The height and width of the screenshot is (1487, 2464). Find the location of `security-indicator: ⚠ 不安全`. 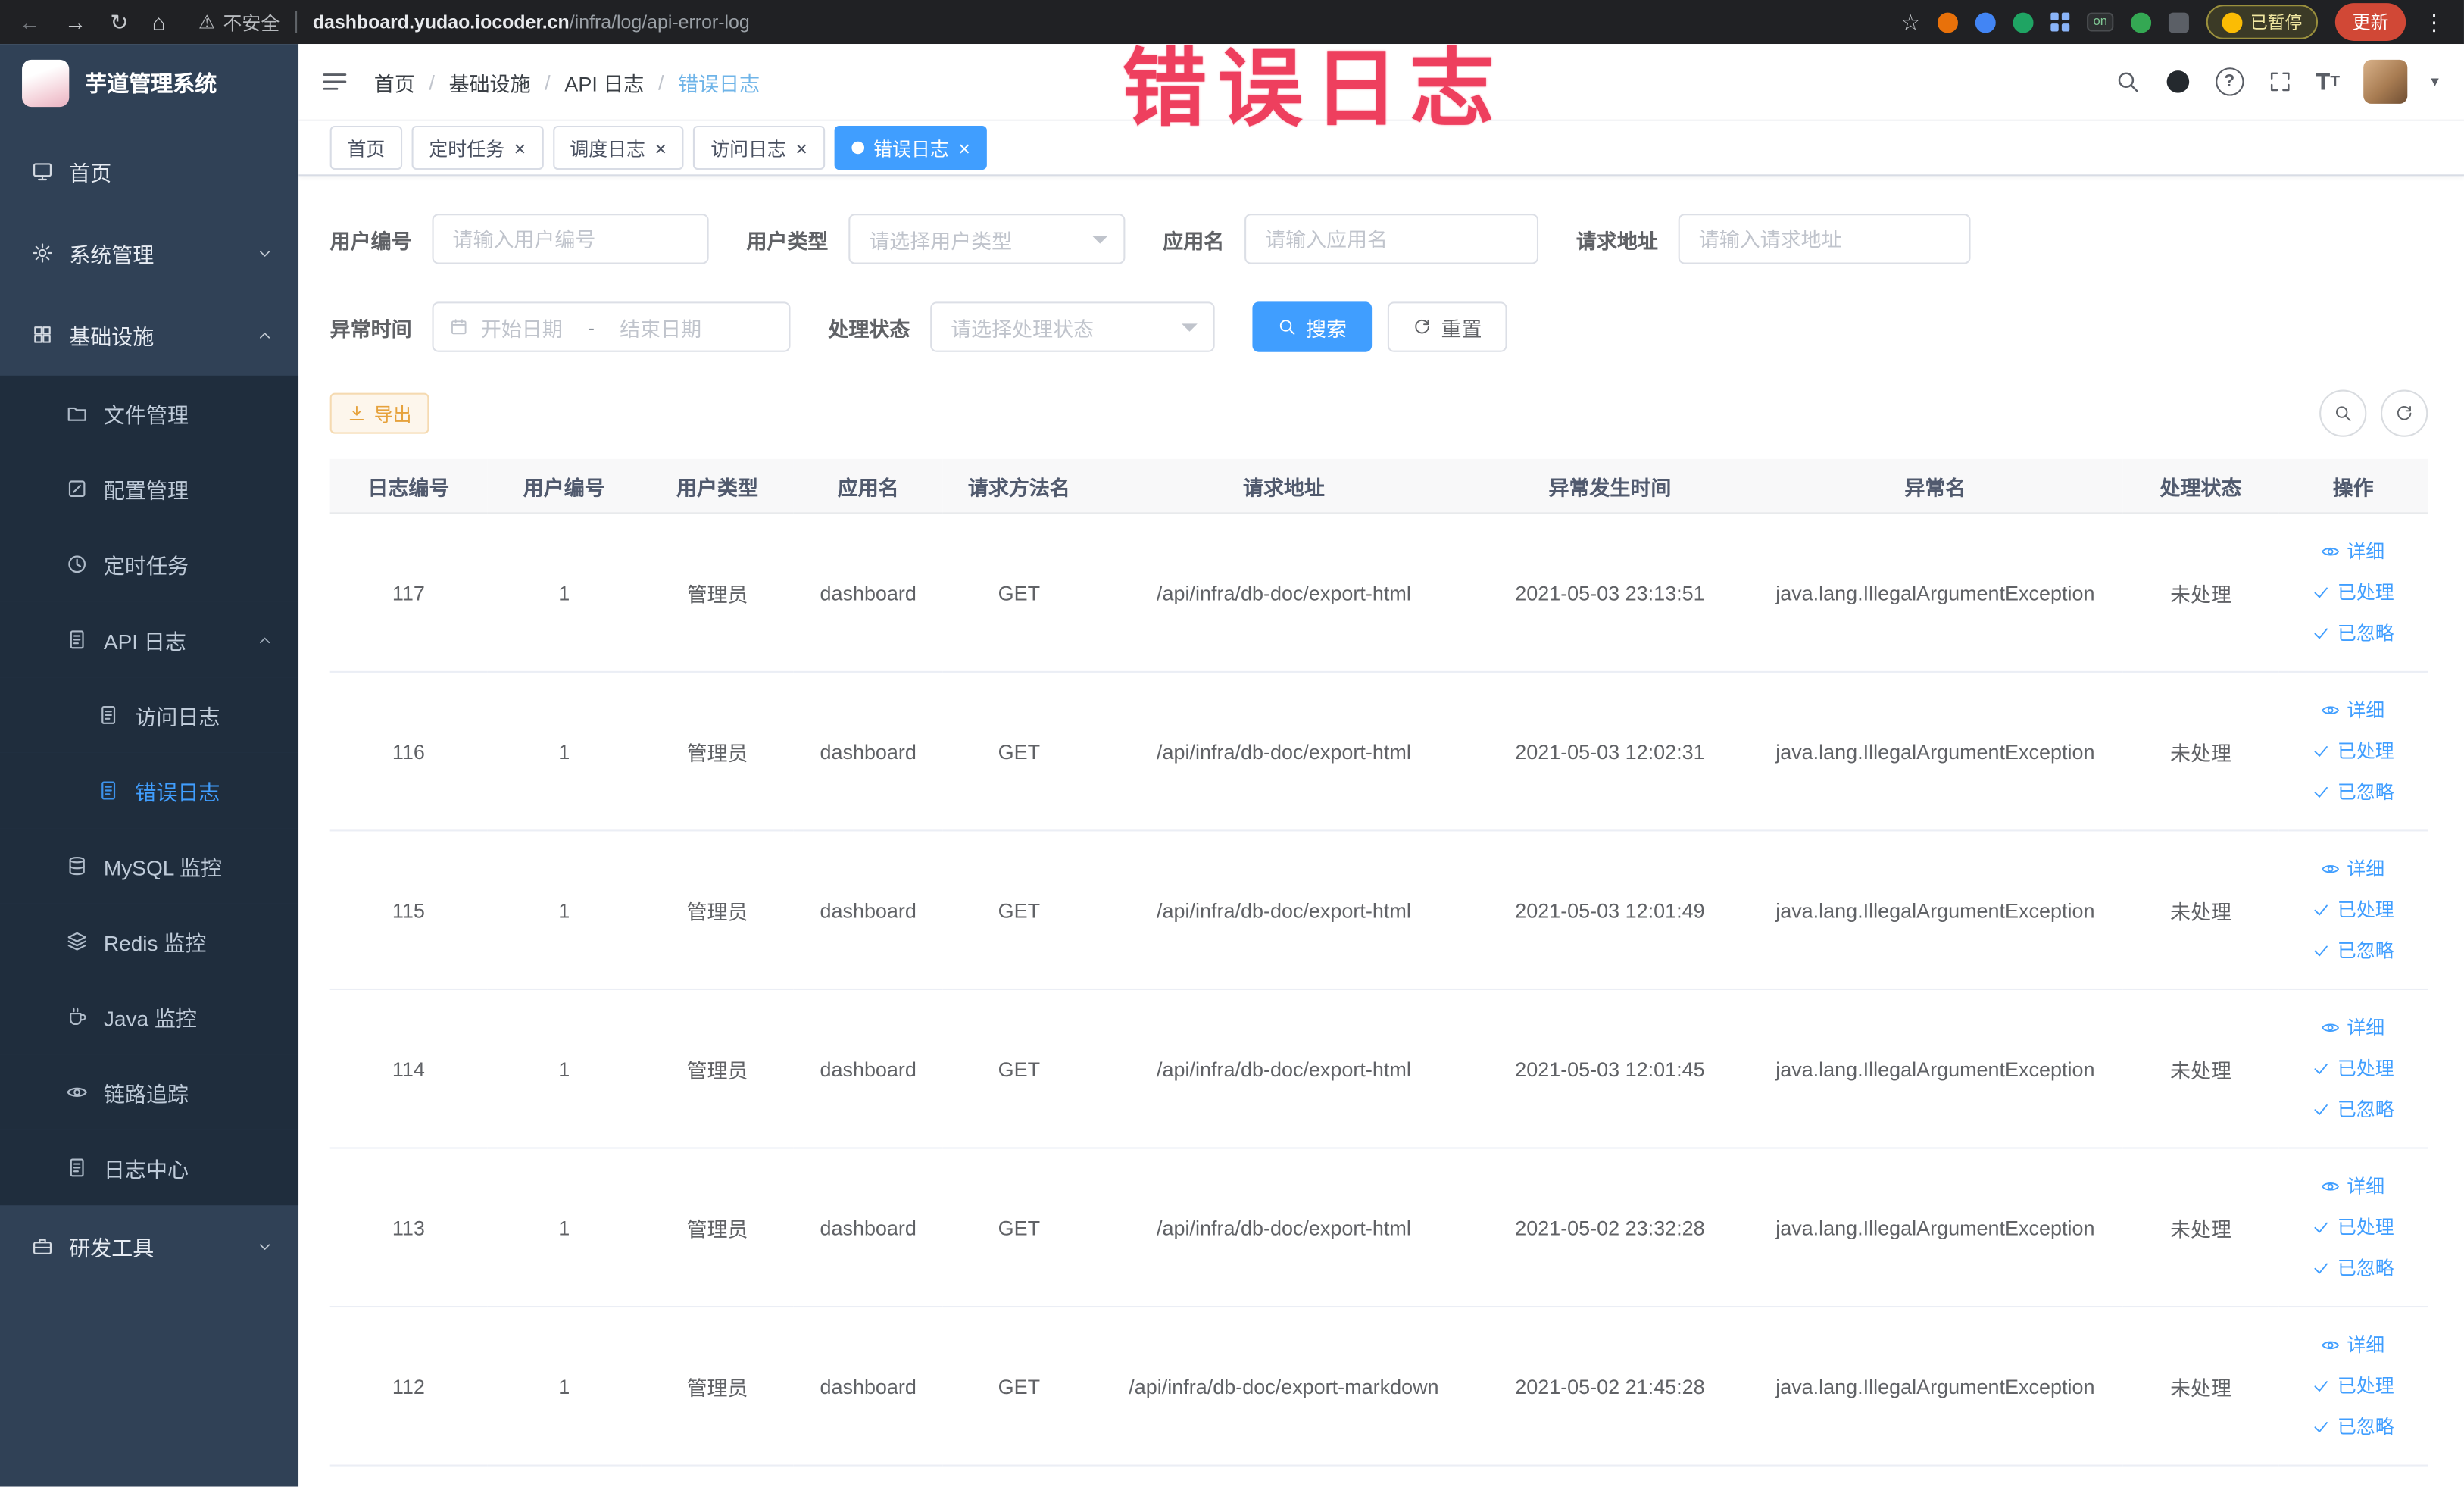

security-indicator: ⚠ 不安全 is located at coordinates (239, 21).